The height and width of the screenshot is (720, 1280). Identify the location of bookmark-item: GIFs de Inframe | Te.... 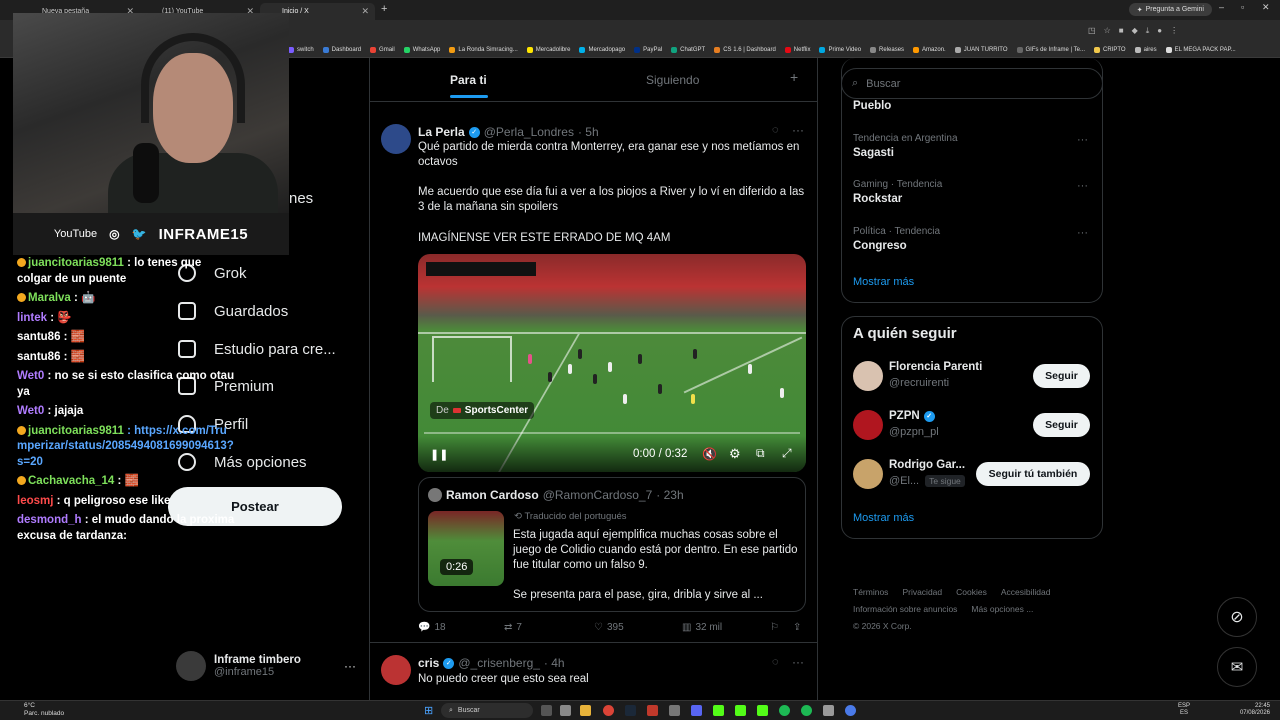
(1050, 49).